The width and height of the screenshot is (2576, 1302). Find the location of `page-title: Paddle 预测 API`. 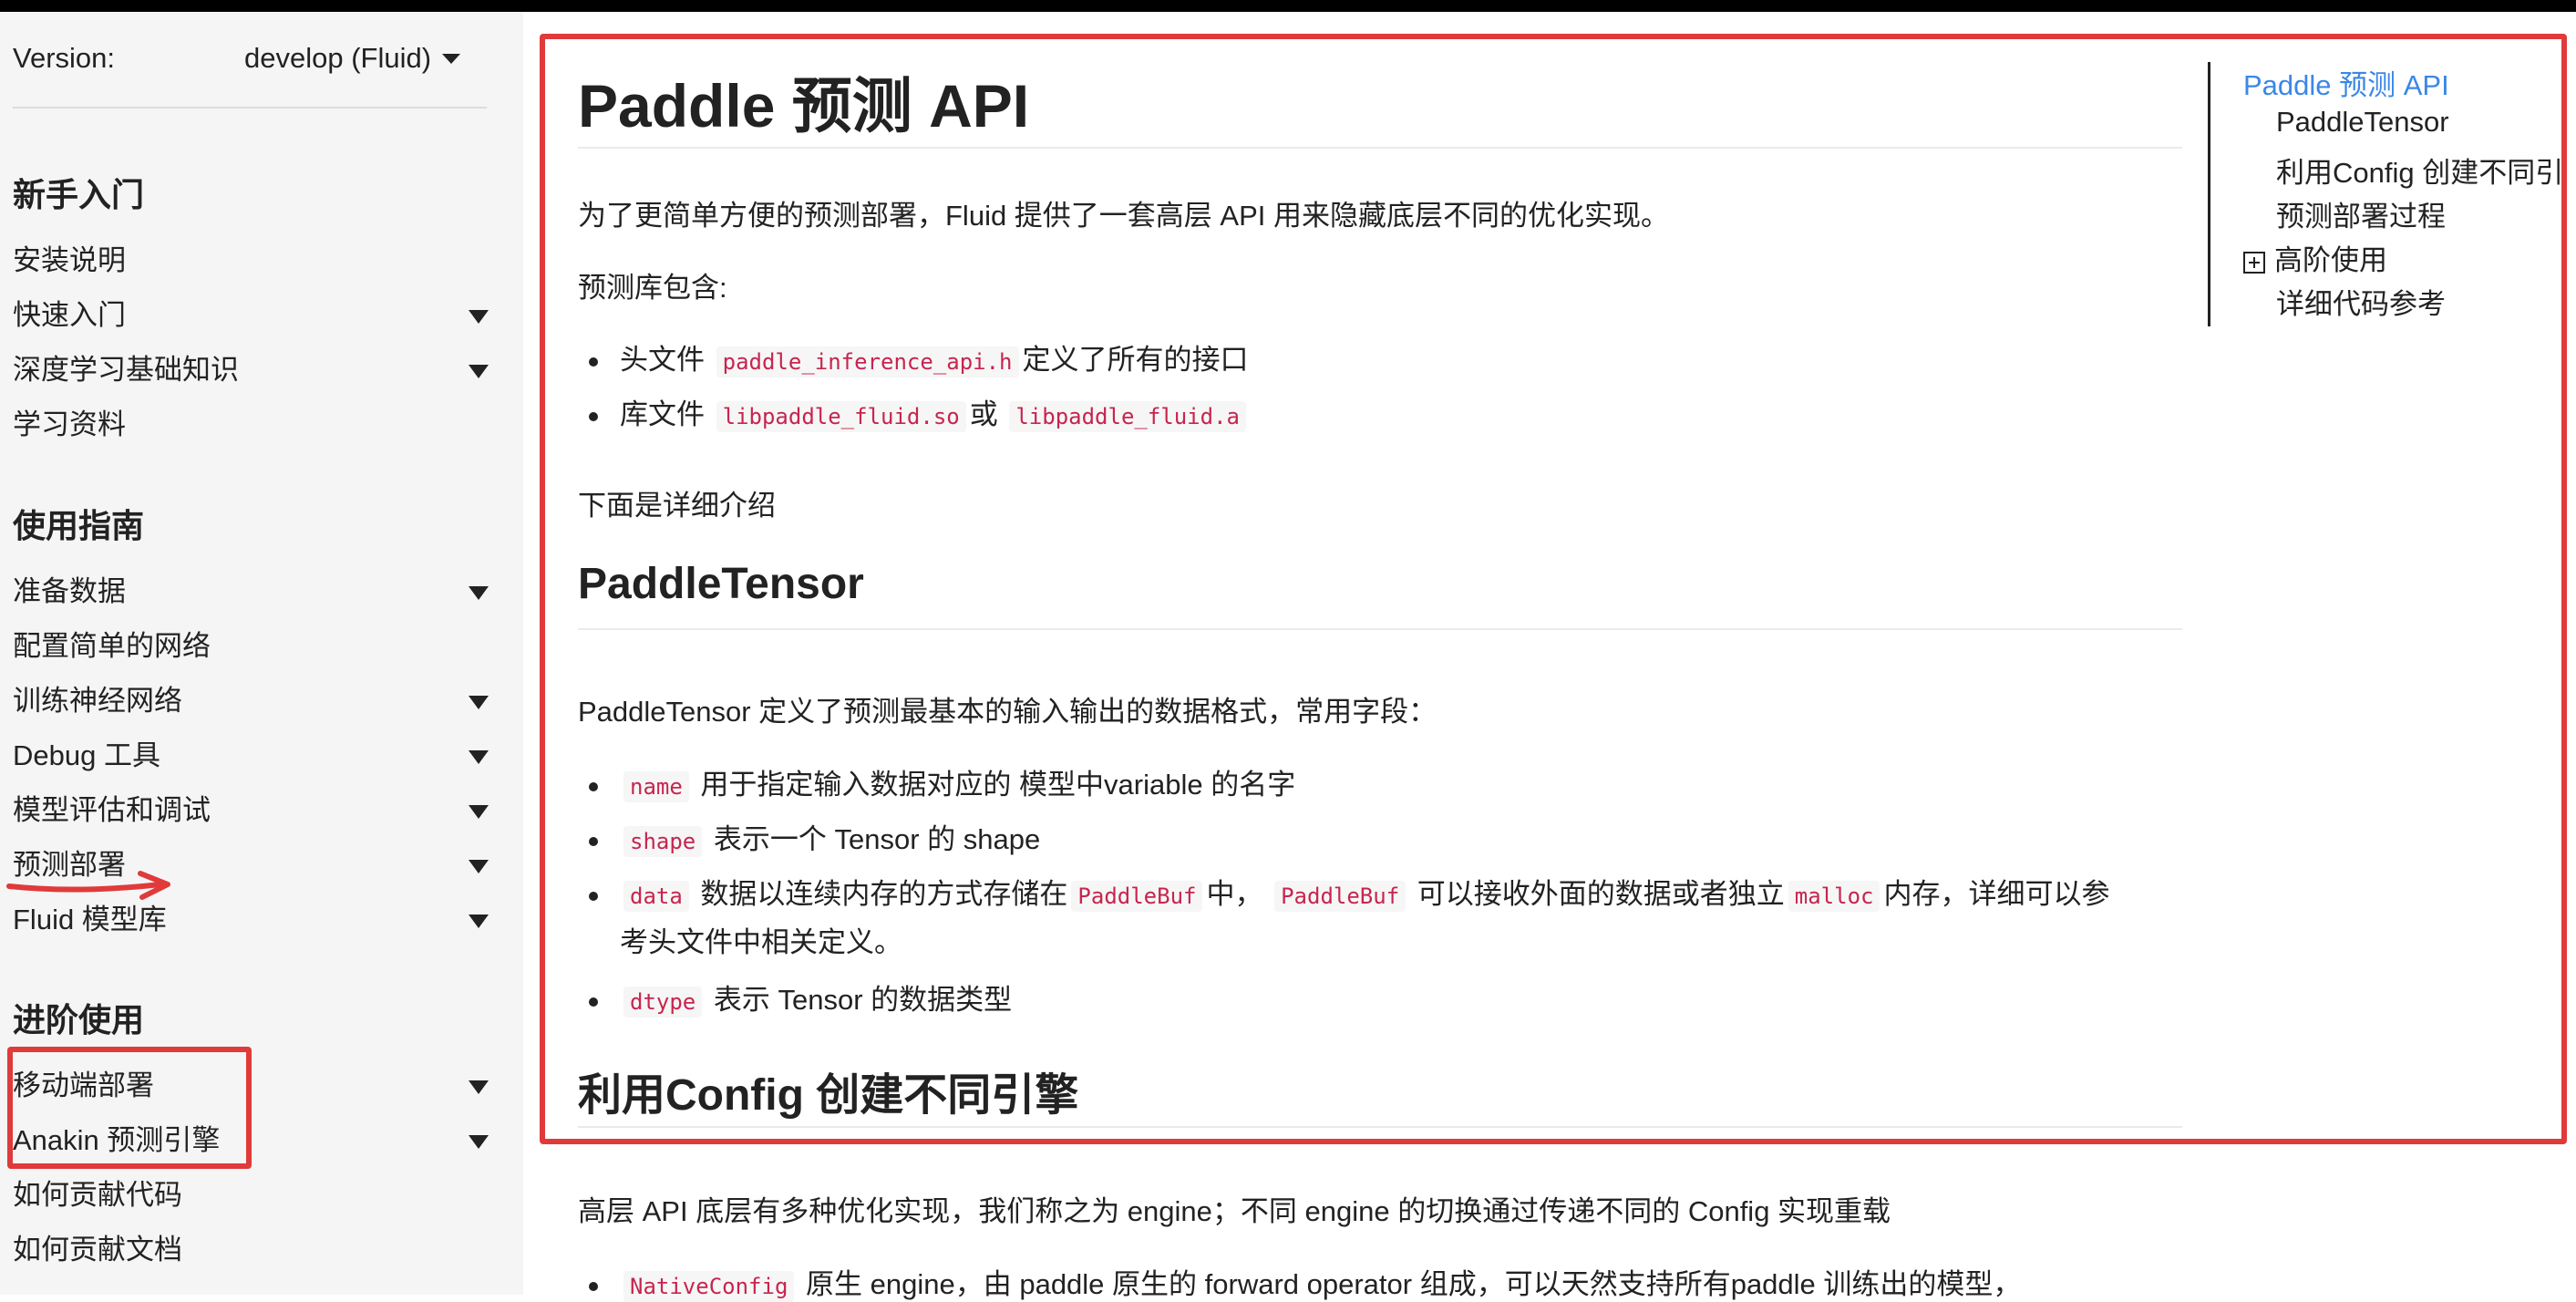

page-title: Paddle 预测 API is located at coordinates (804, 106).